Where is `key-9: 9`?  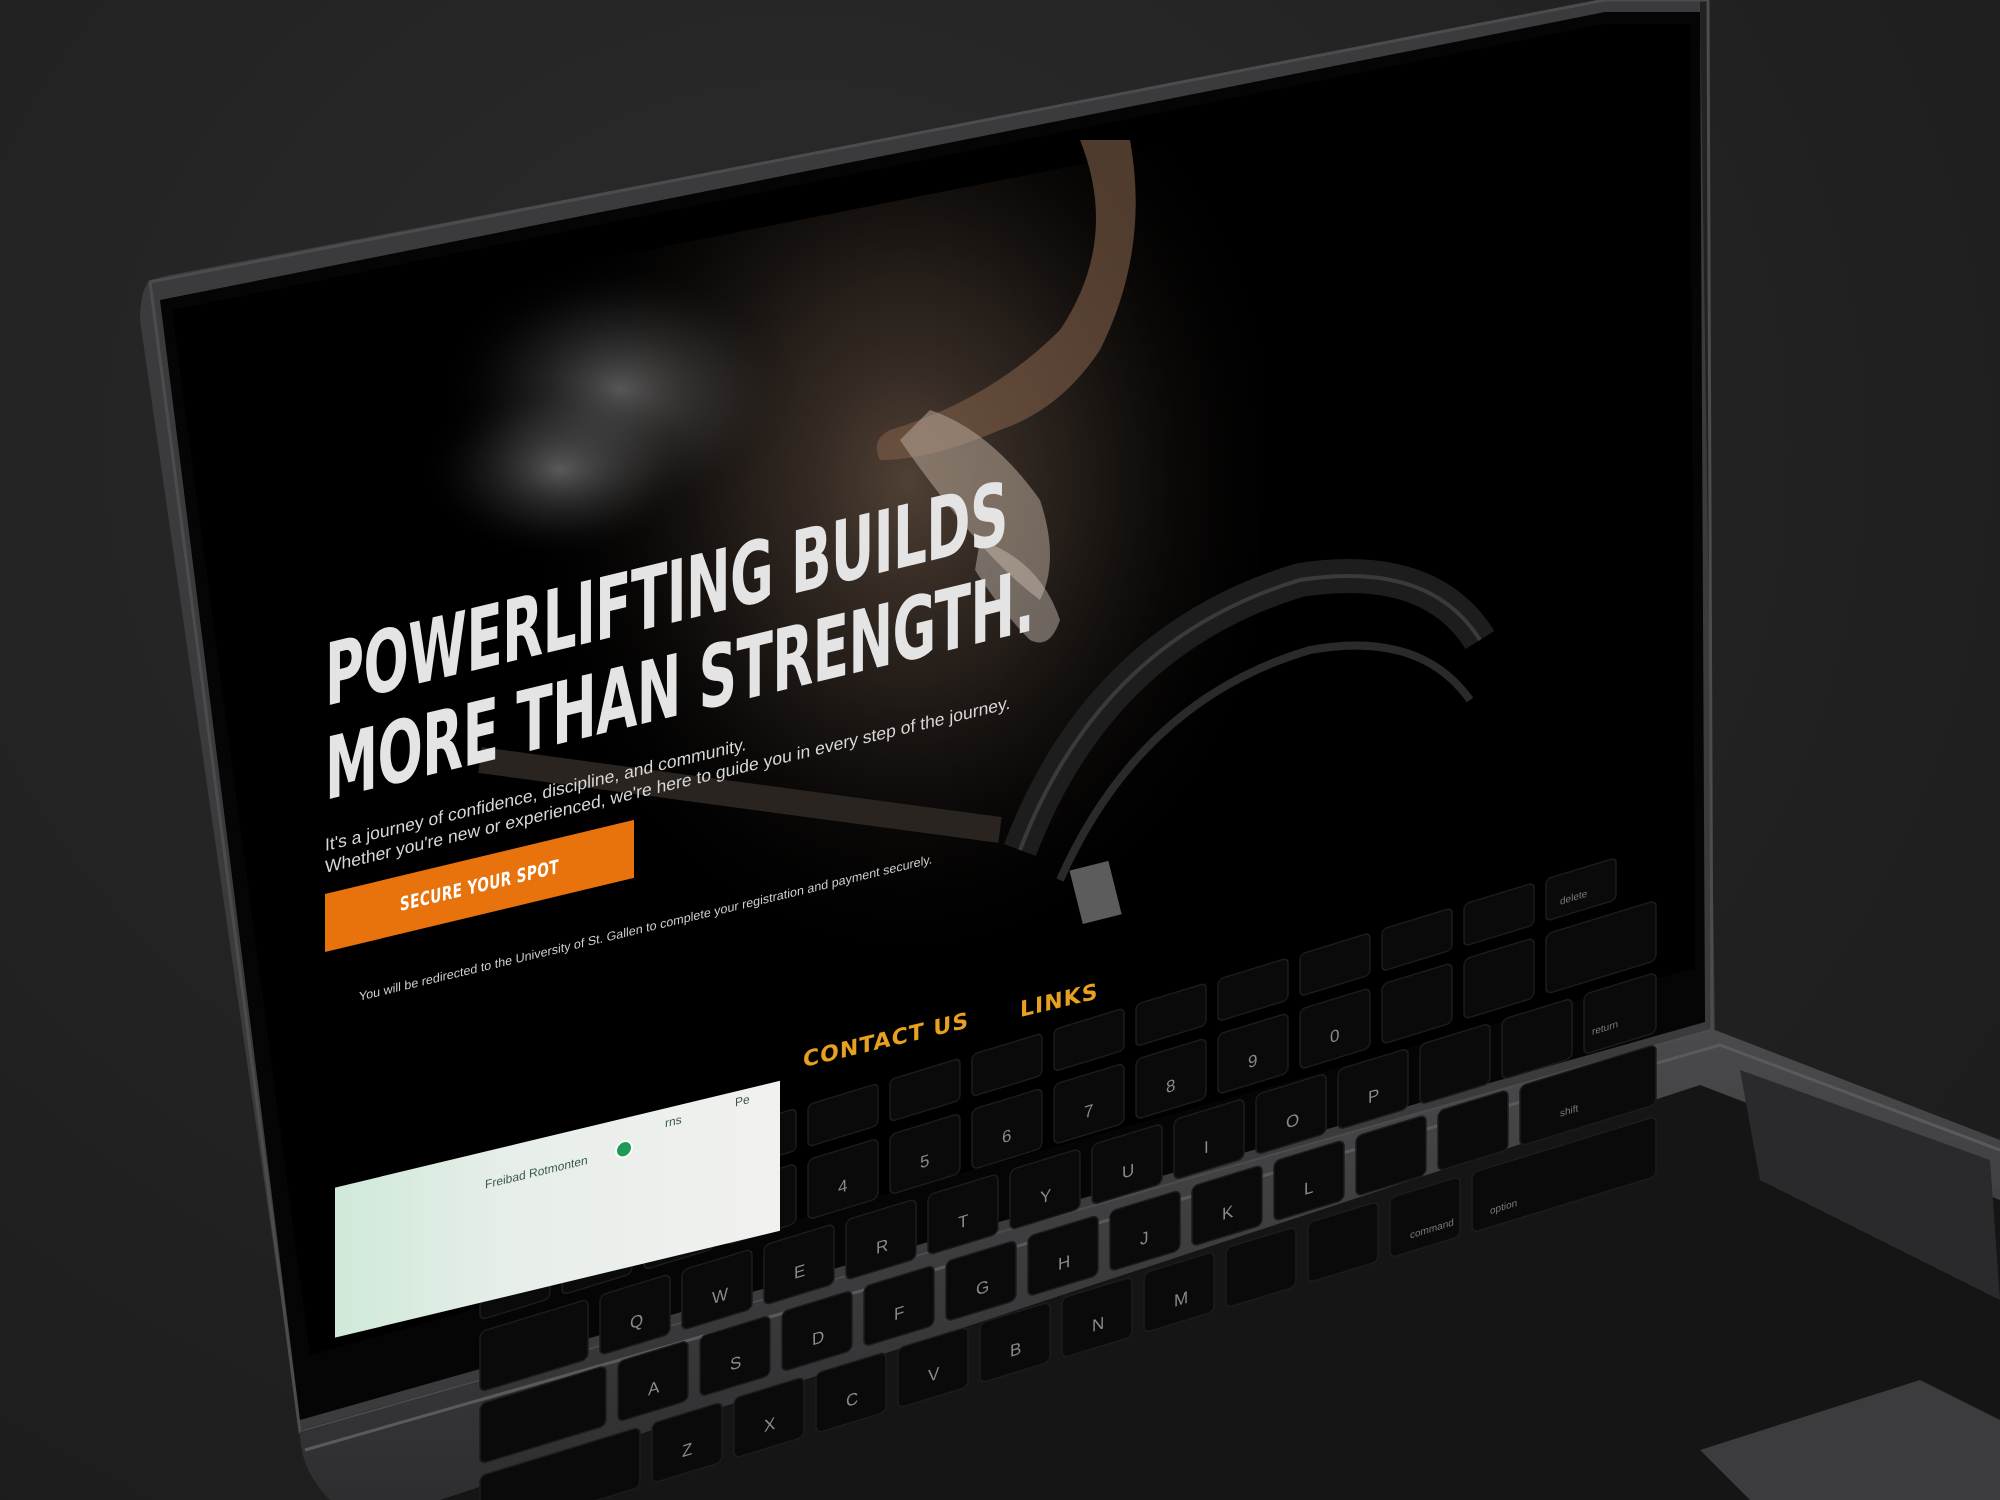
key-9: 9 is located at coordinates (1252, 1061).